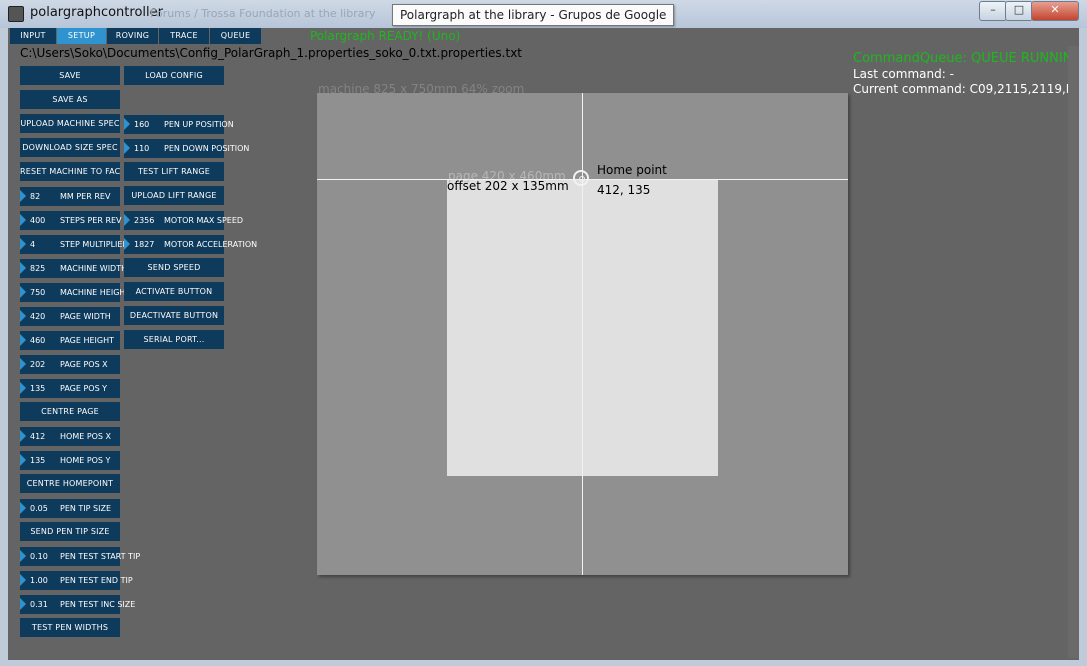 Image resolution: width=1087 pixels, height=666 pixels. What do you see at coordinates (70, 99) in the screenshot?
I see `save-as-button: SAVE AS` at bounding box center [70, 99].